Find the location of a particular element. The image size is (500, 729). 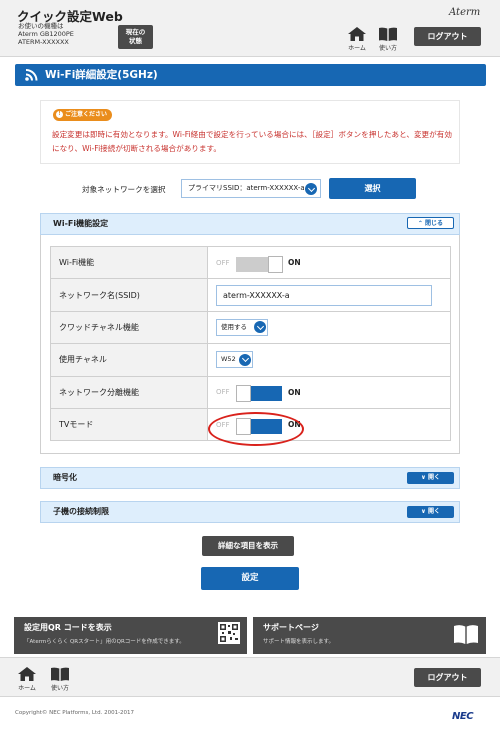

notice-badge: ! ご注意ください is located at coordinates (83, 115).